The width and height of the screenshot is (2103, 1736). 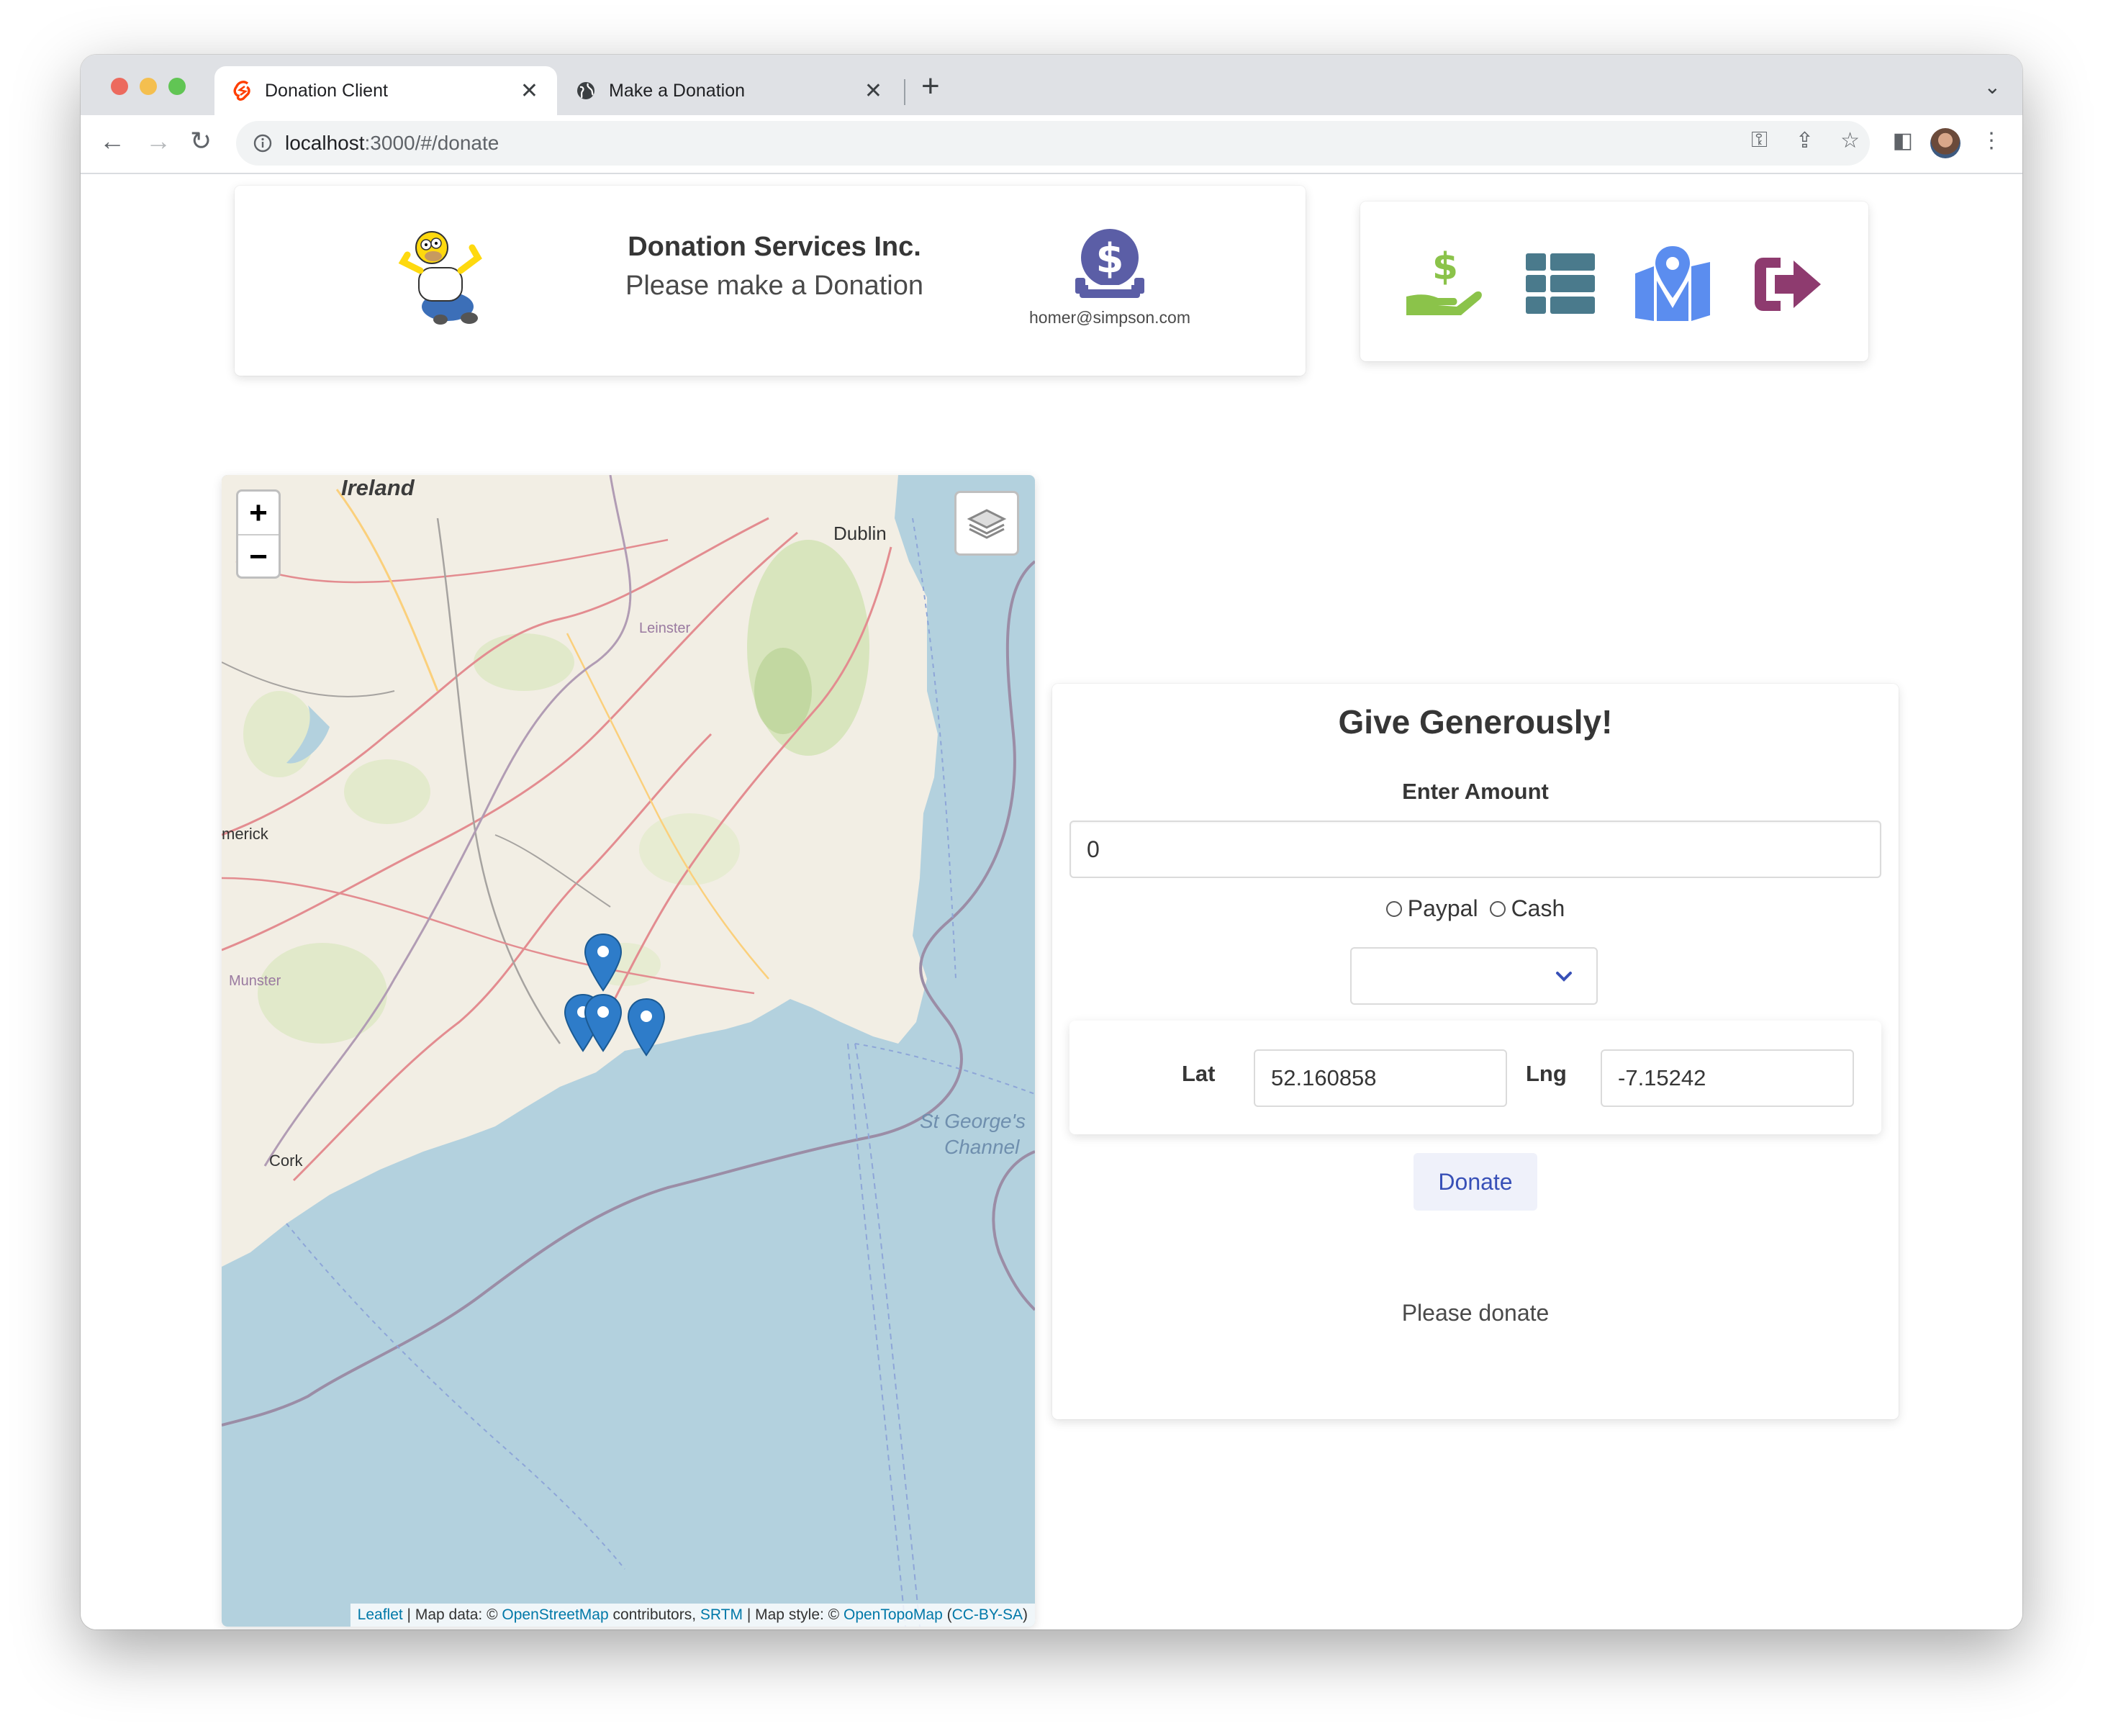 What do you see at coordinates (1805, 141) in the screenshot?
I see `share-icon: ⇪` at bounding box center [1805, 141].